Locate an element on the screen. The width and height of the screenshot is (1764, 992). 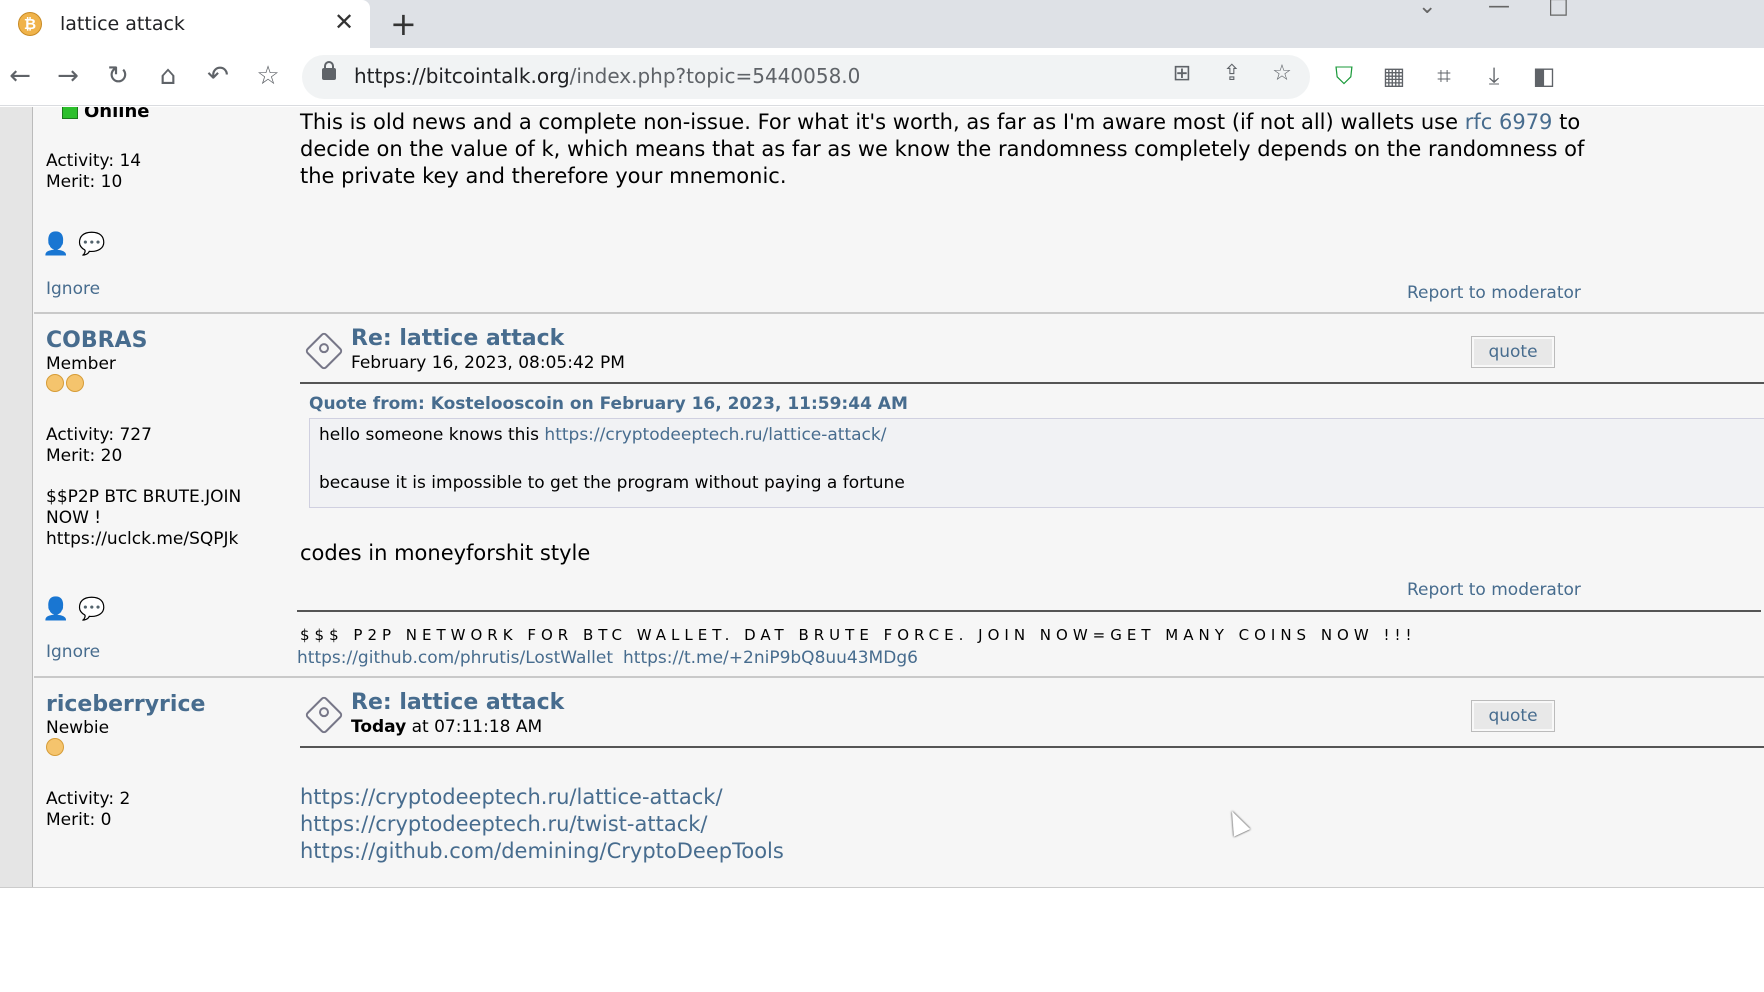
signature-link: https://t.me/+2niP9bQ8uu43MDg6 is located at coordinates (770, 658).